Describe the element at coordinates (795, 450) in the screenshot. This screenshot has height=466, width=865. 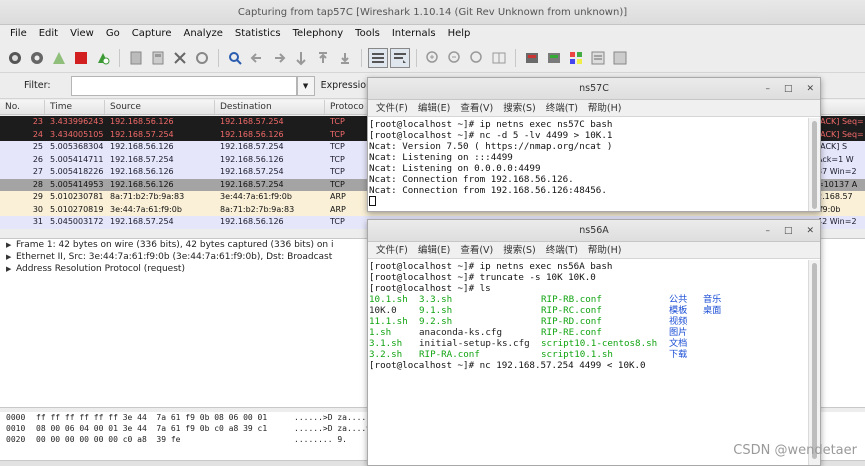
I see `watermark: CSDN @wendetaer` at that location.